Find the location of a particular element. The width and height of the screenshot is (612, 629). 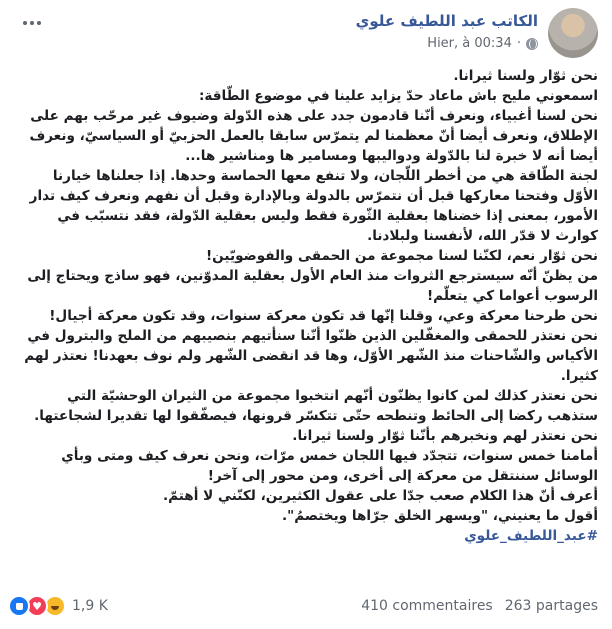

post-footer: 1,9 K 410 commentaires 263 partages is located at coordinates (303, 606).